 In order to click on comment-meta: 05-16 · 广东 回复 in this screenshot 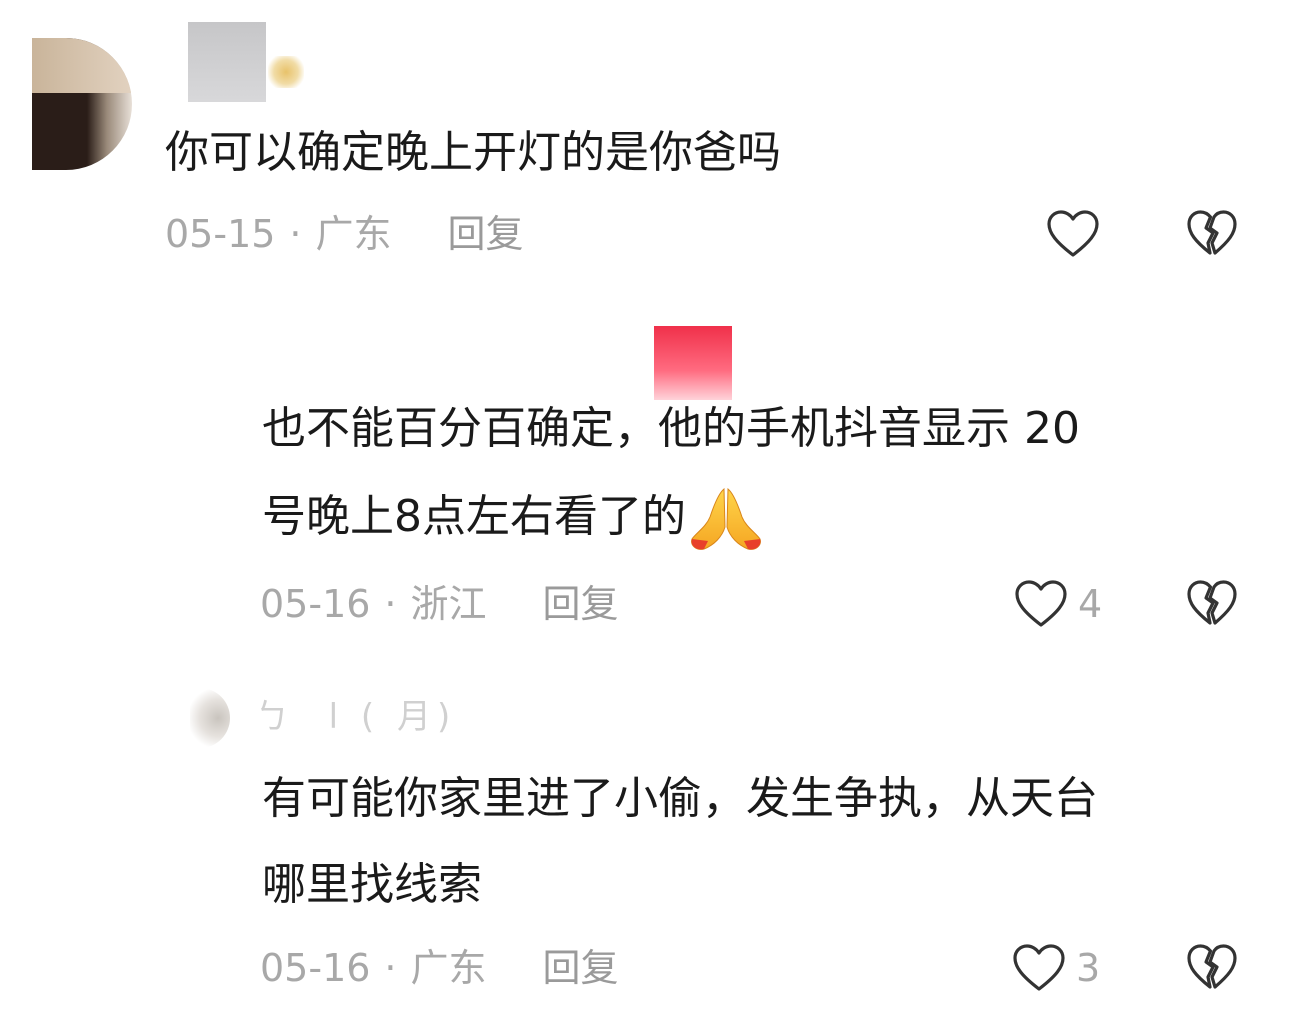, I will do `click(439, 968)`.